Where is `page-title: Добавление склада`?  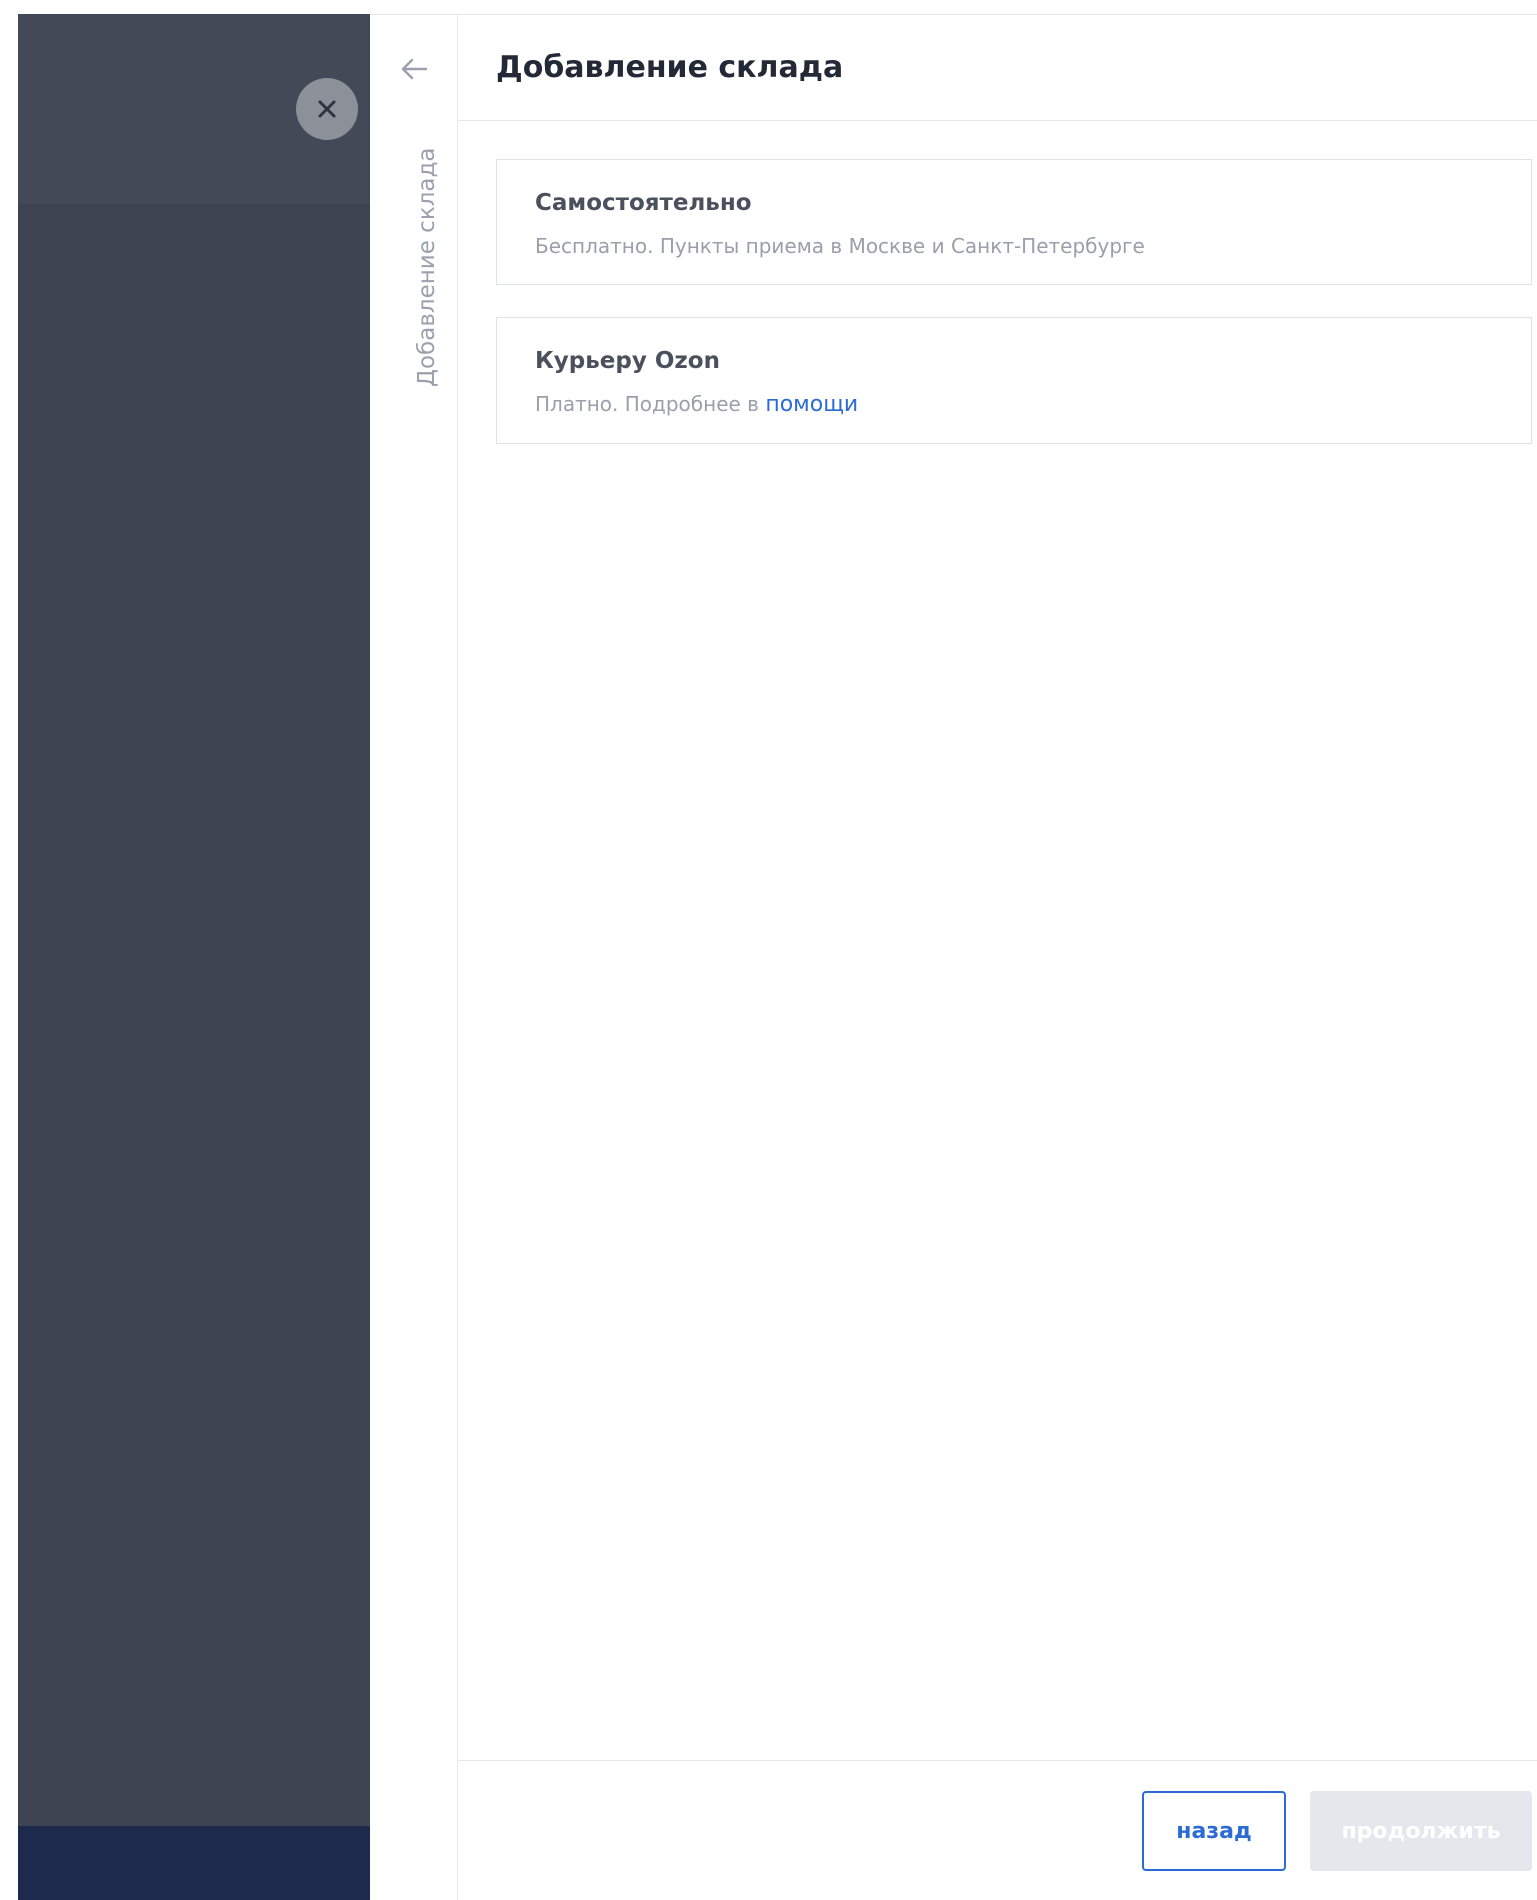
page-title: Добавление склада is located at coordinates (670, 67).